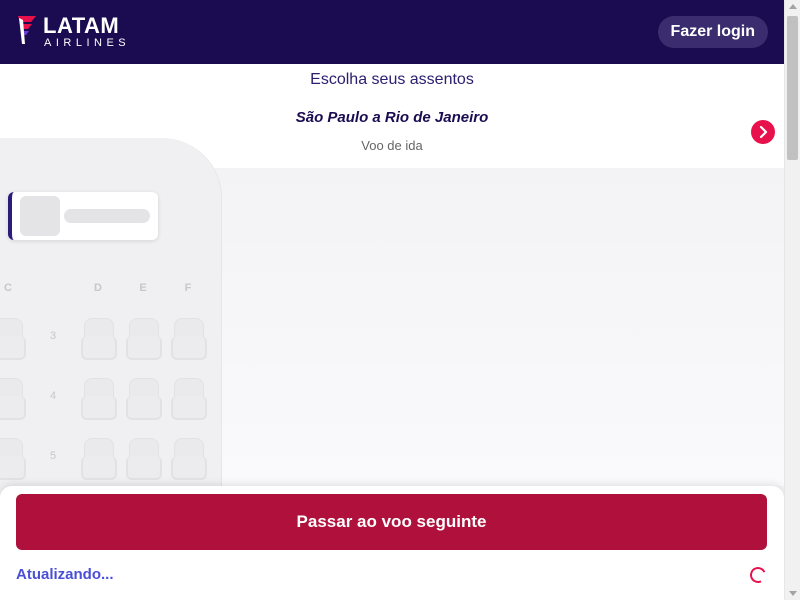  What do you see at coordinates (793, 6) in the screenshot?
I see `scroll-up-arrow-icon` at bounding box center [793, 6].